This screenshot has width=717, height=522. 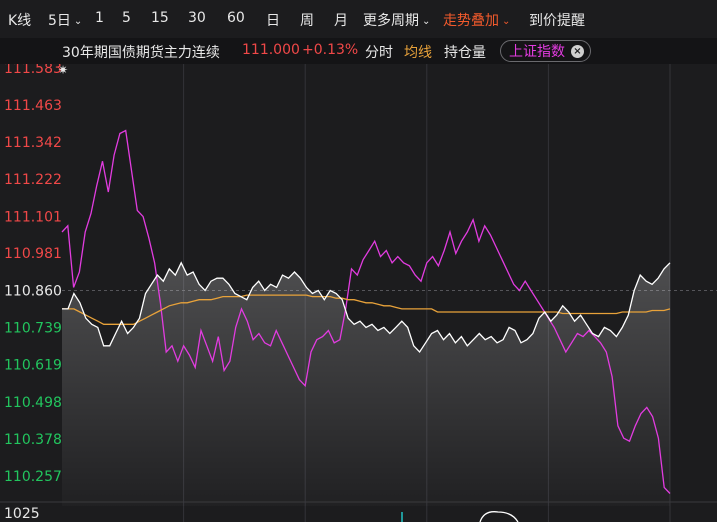 I want to click on y-tick-label: 110.378, so click(x=33, y=440).